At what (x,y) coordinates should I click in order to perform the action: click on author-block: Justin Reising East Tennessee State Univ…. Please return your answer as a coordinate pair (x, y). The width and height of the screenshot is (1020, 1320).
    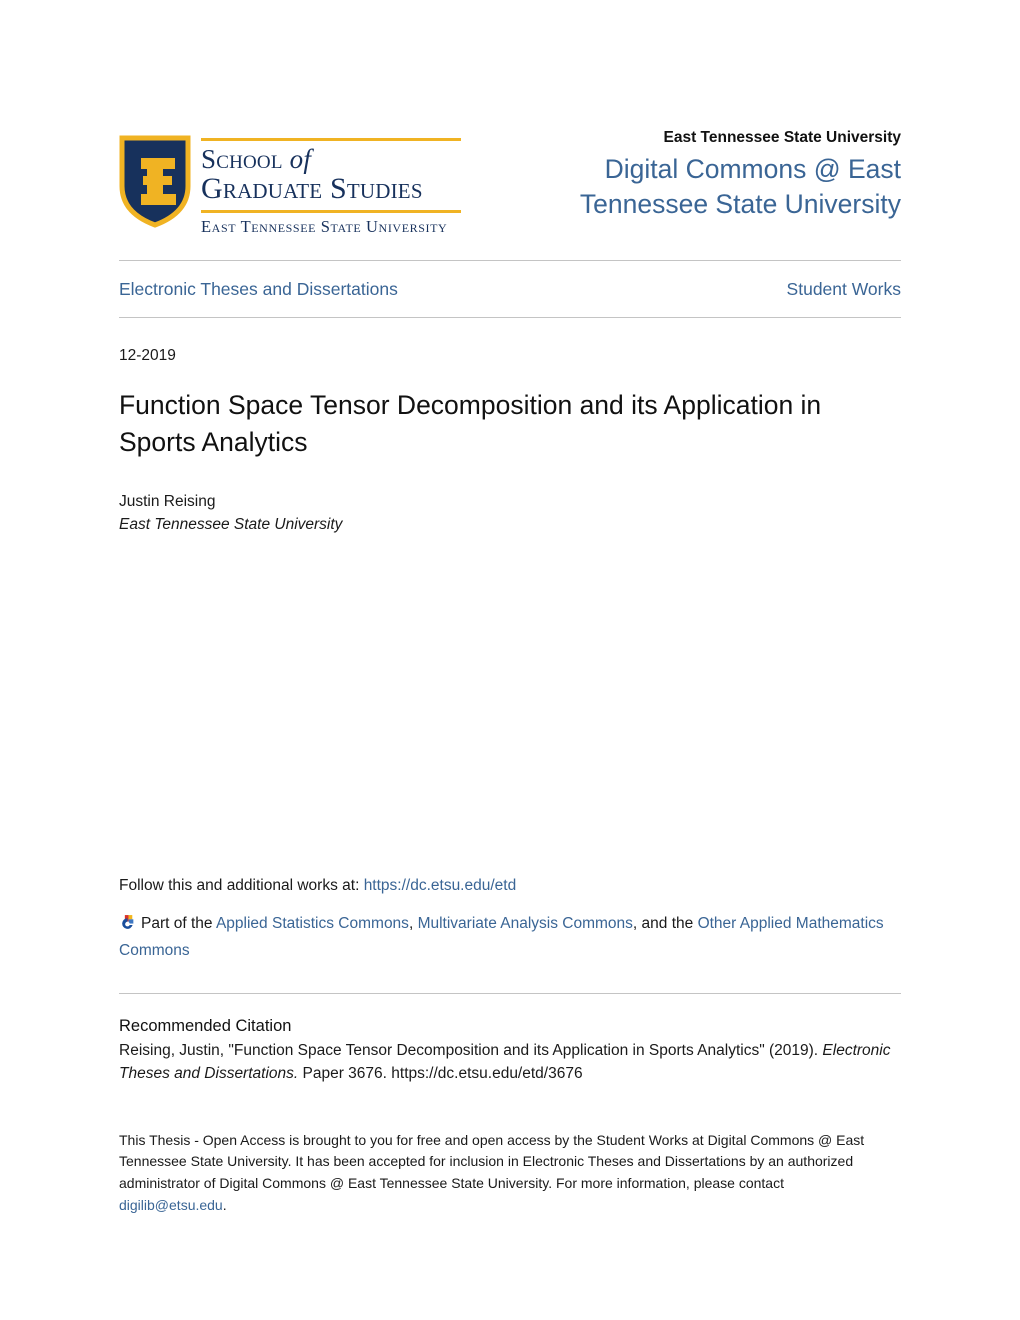
    Looking at the image, I should click on (510, 498).